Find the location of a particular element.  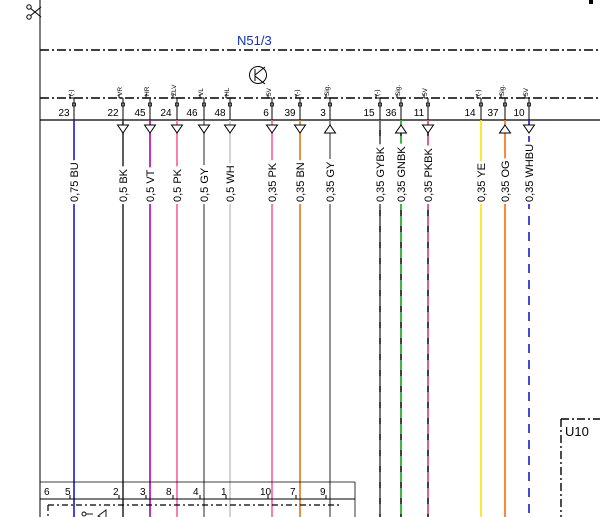

pin-number: 48 is located at coordinates (220, 113).